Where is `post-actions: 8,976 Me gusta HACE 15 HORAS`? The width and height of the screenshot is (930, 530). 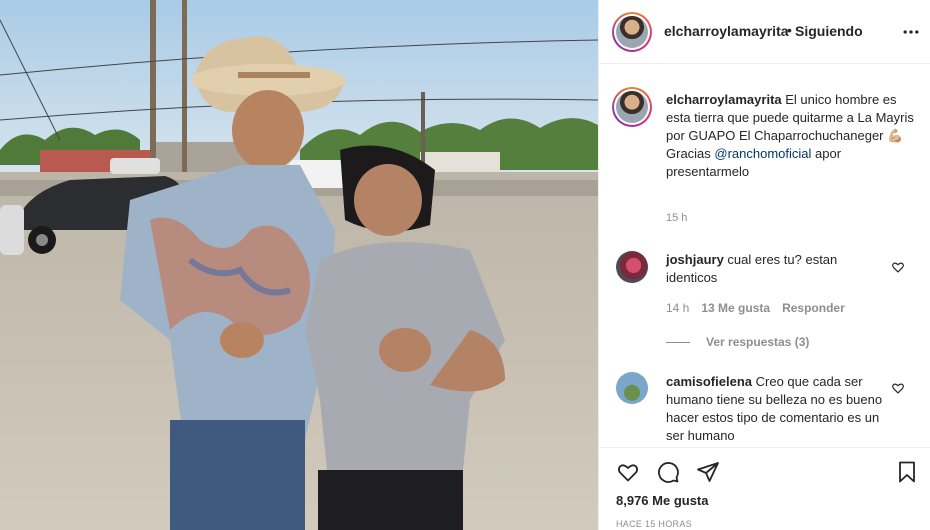
post-actions: 8,976 Me gusta HACE 15 HORAS is located at coordinates (764, 488).